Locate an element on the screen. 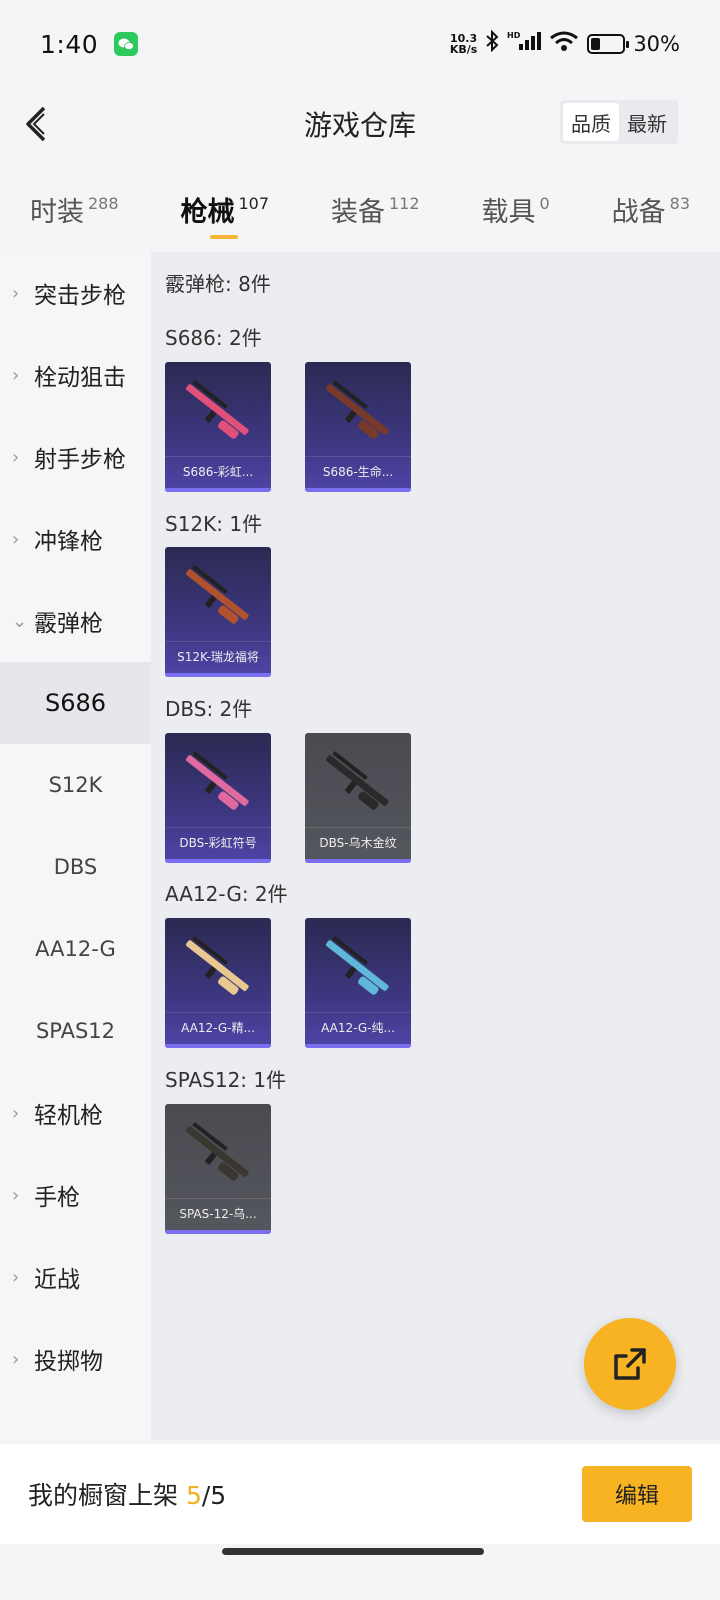 The width and height of the screenshot is (720, 1600). sidebar-item-label: 轻机枪 is located at coordinates (68, 1116).